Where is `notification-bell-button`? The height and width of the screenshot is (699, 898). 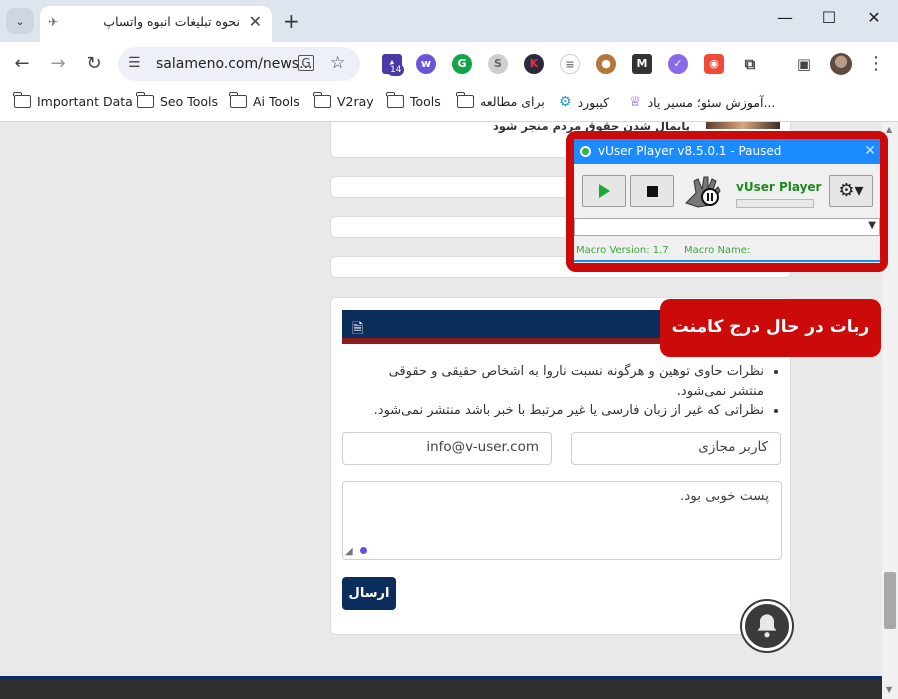
notification-bell-button is located at coordinates (767, 626).